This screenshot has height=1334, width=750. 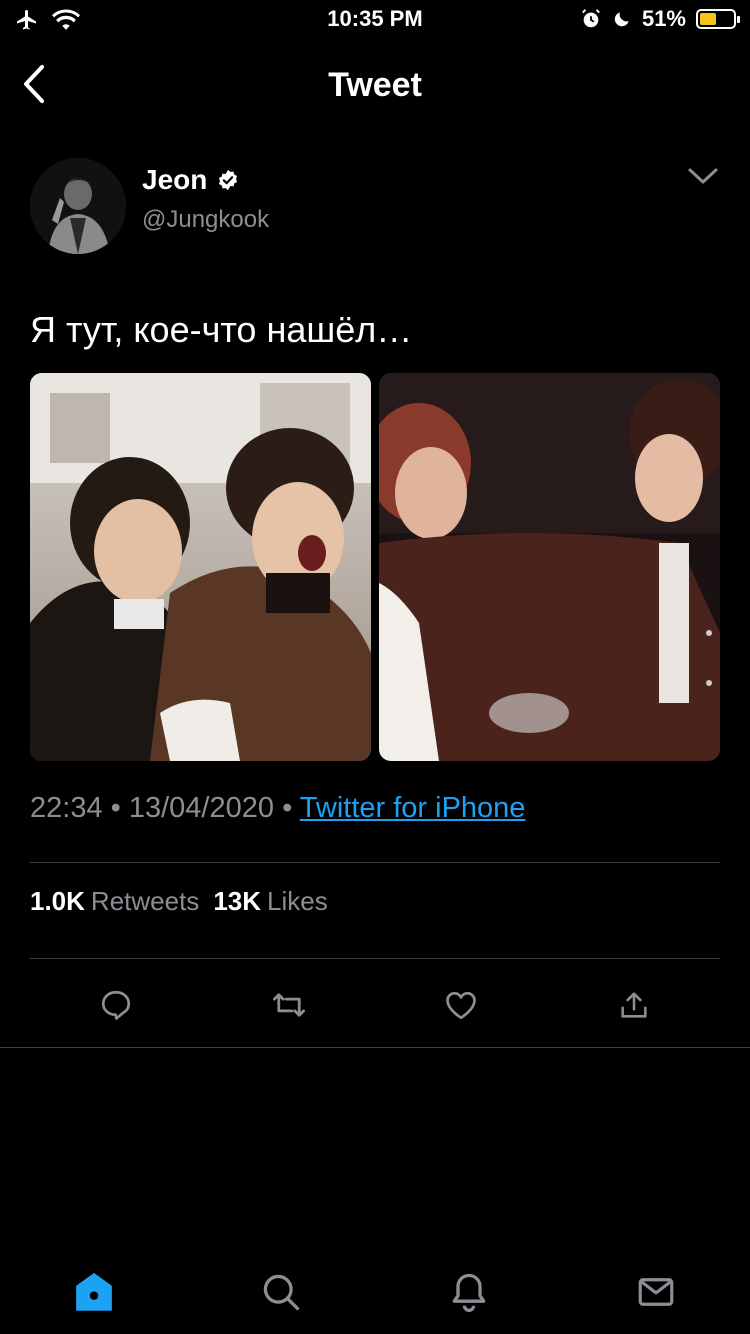 What do you see at coordinates (237, 901) in the screenshot?
I see `likes-count: 13K` at bounding box center [237, 901].